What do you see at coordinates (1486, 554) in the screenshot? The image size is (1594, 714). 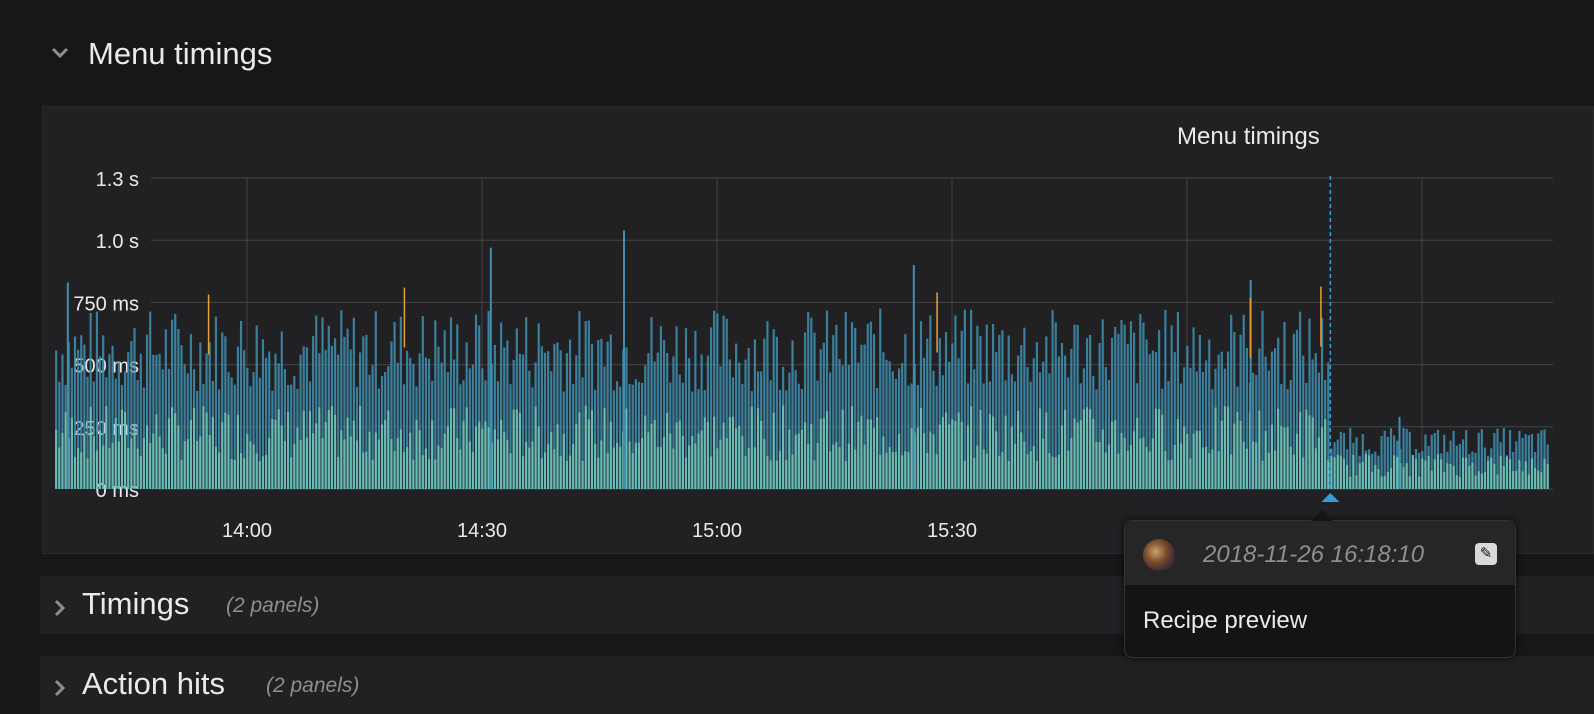 I see `pencil-icon: ✎` at bounding box center [1486, 554].